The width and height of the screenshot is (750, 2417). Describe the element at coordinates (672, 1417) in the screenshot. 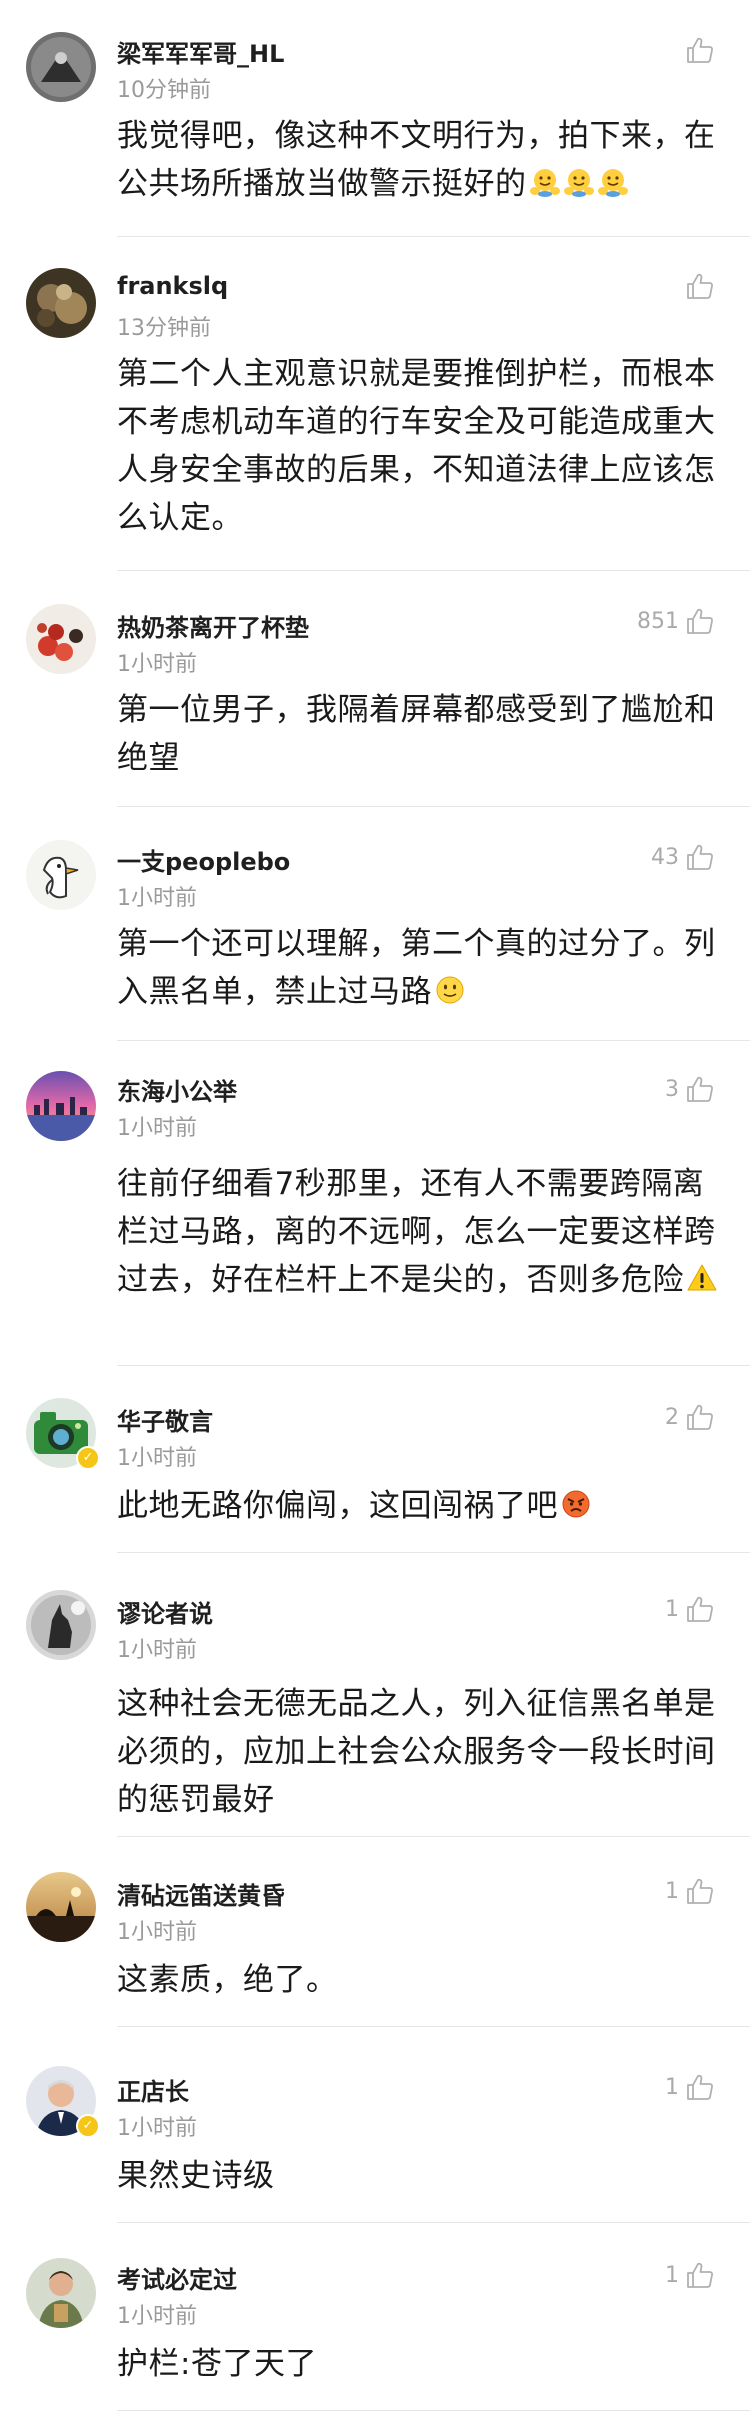

I see `like-count: 2` at that location.